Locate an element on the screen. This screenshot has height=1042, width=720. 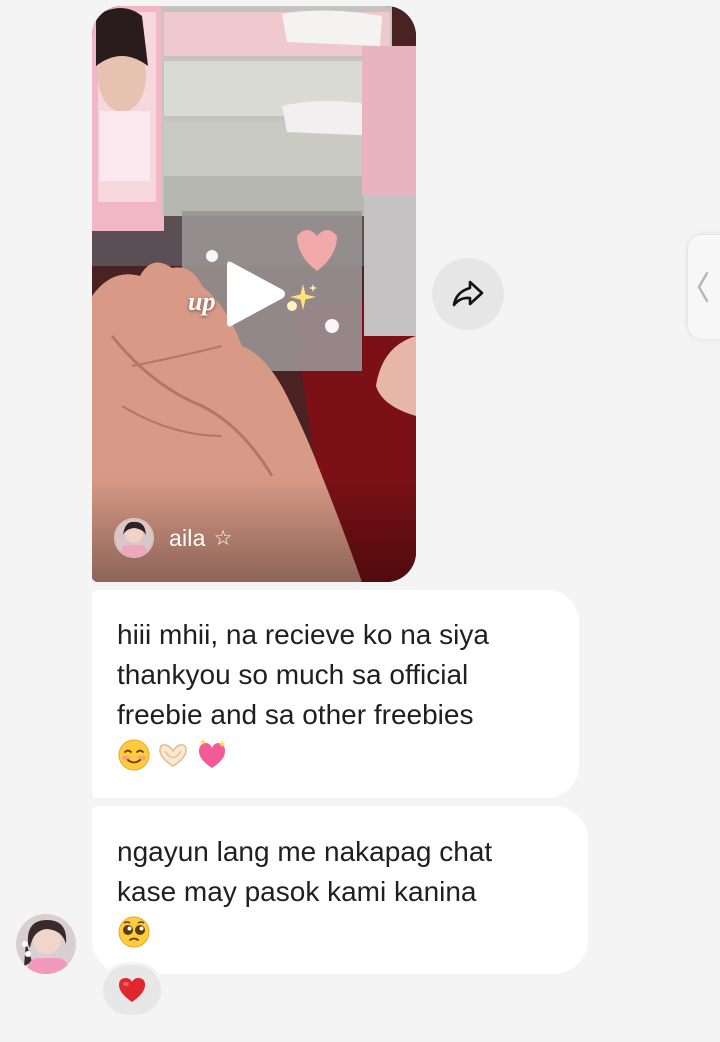
share-button is located at coordinates (468, 294).